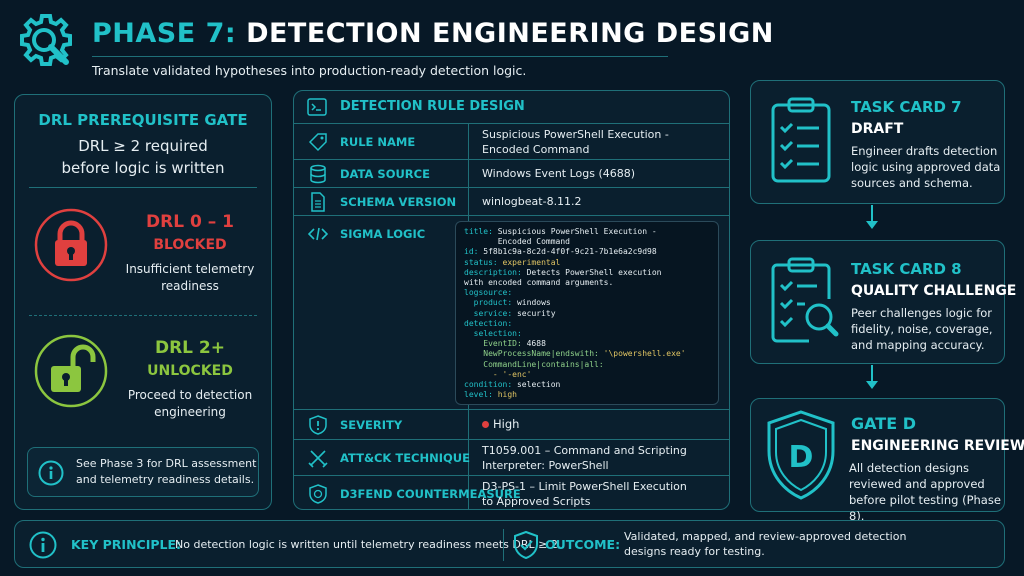 The image size is (1024, 576). Describe the element at coordinates (534, 313) in the screenshot. I see `code-value: security` at that location.